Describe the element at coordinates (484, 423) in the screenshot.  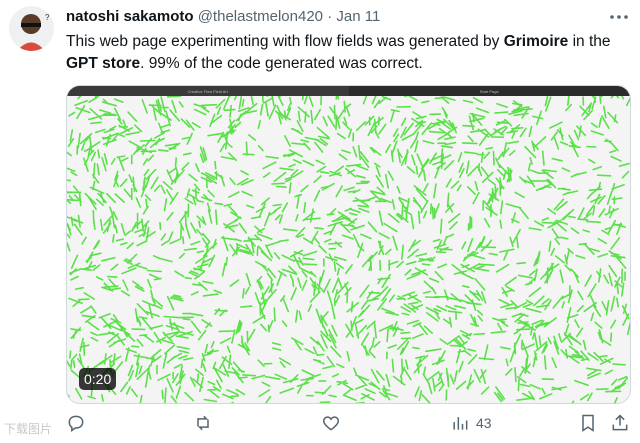
I see `views-count: 43` at that location.